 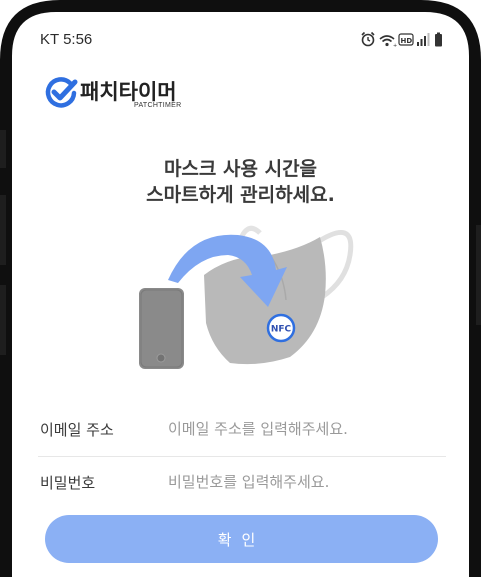 I want to click on status-time: KT 5:56, so click(x=66, y=39).